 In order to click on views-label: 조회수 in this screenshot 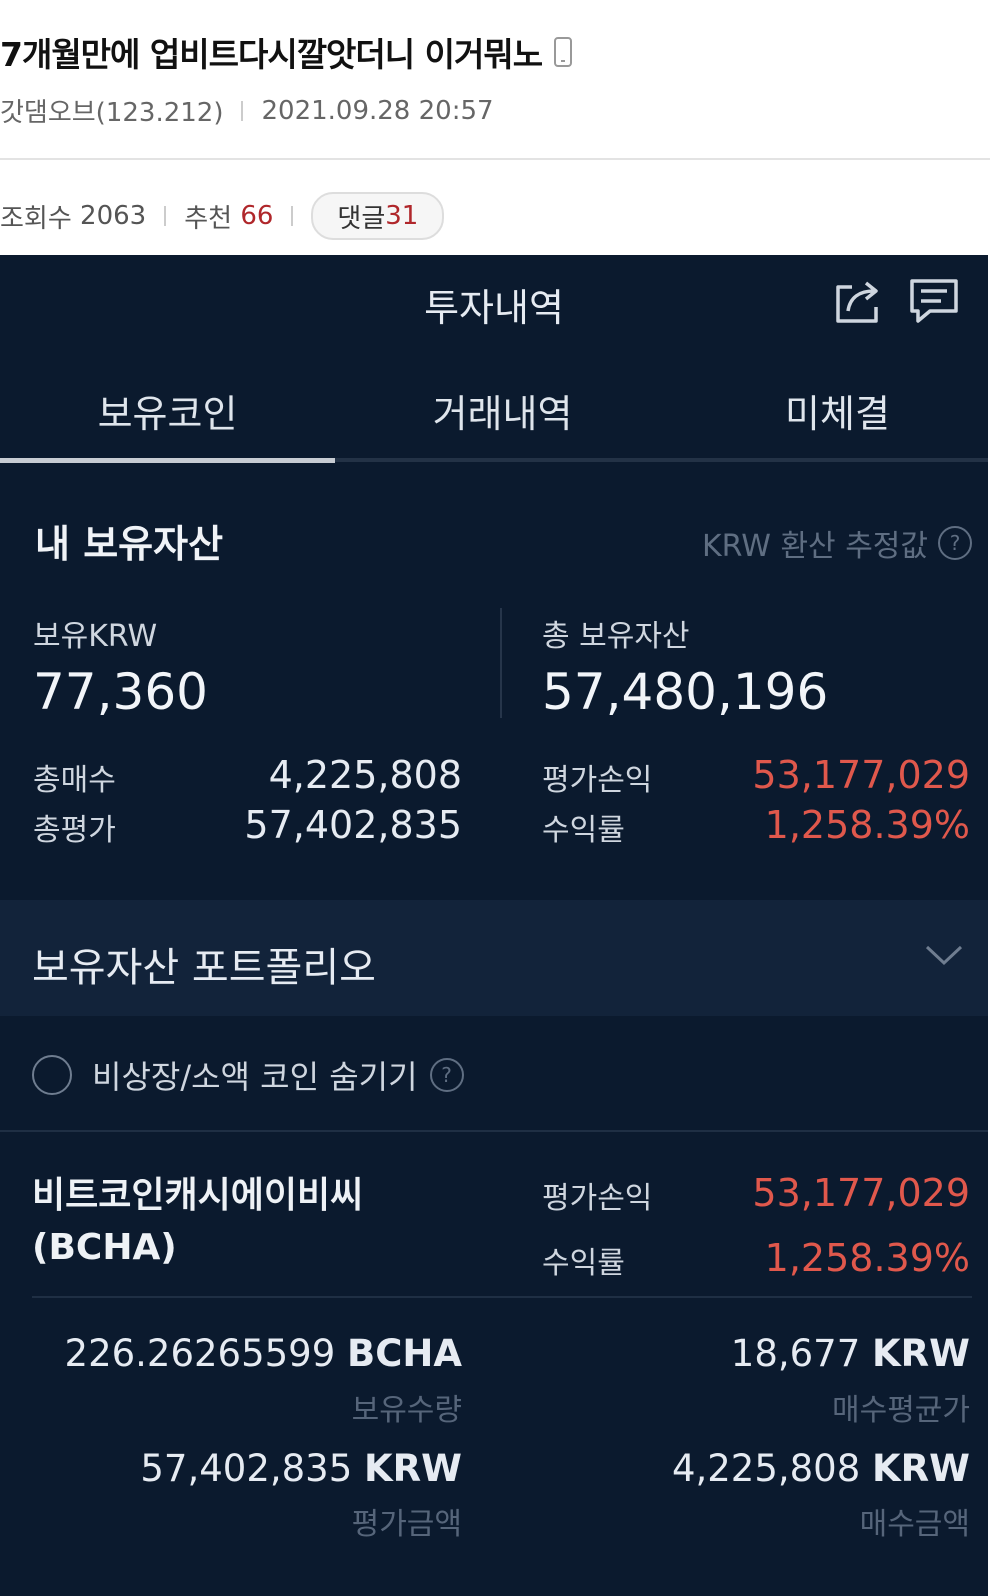, I will do `click(36, 218)`.